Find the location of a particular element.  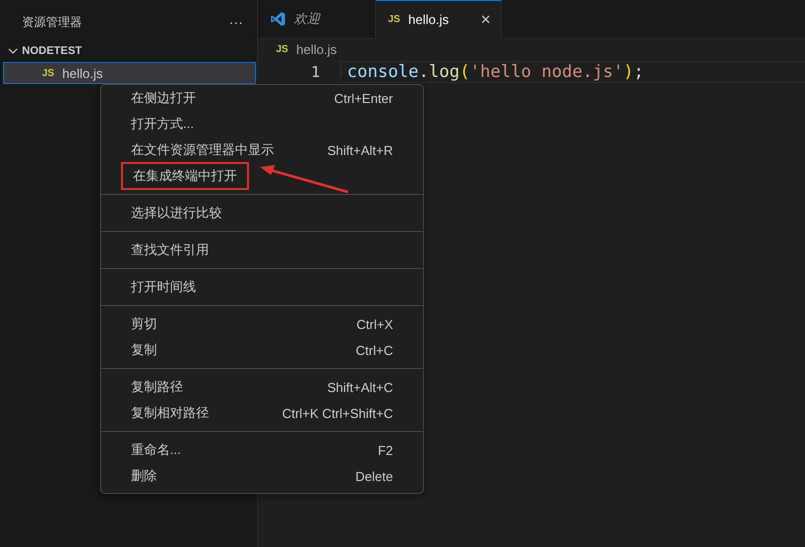

folder-row: NODETEST is located at coordinates (128, 51).